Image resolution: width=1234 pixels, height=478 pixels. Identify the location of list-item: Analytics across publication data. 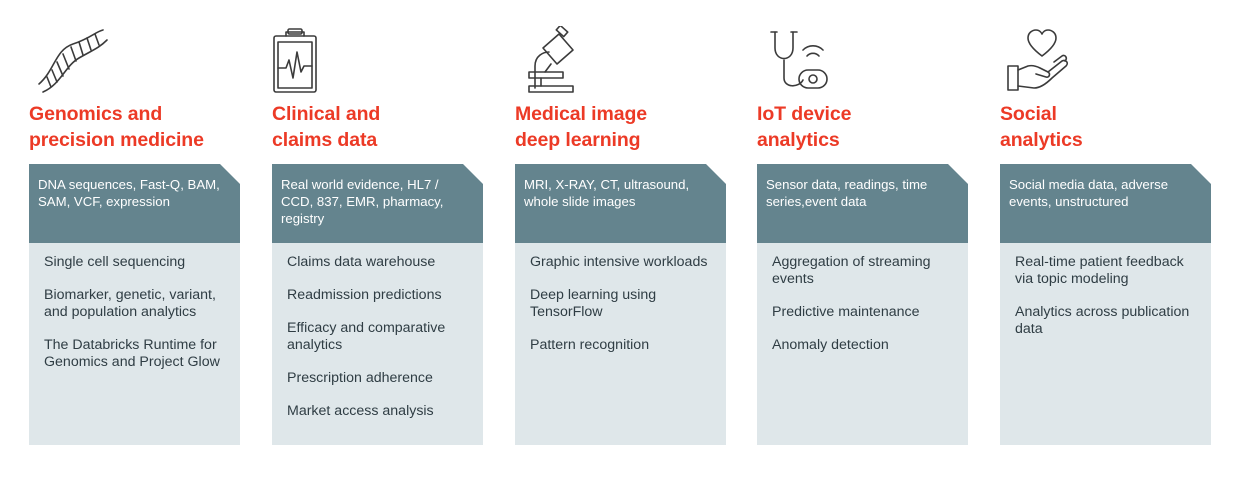
(1102, 320).